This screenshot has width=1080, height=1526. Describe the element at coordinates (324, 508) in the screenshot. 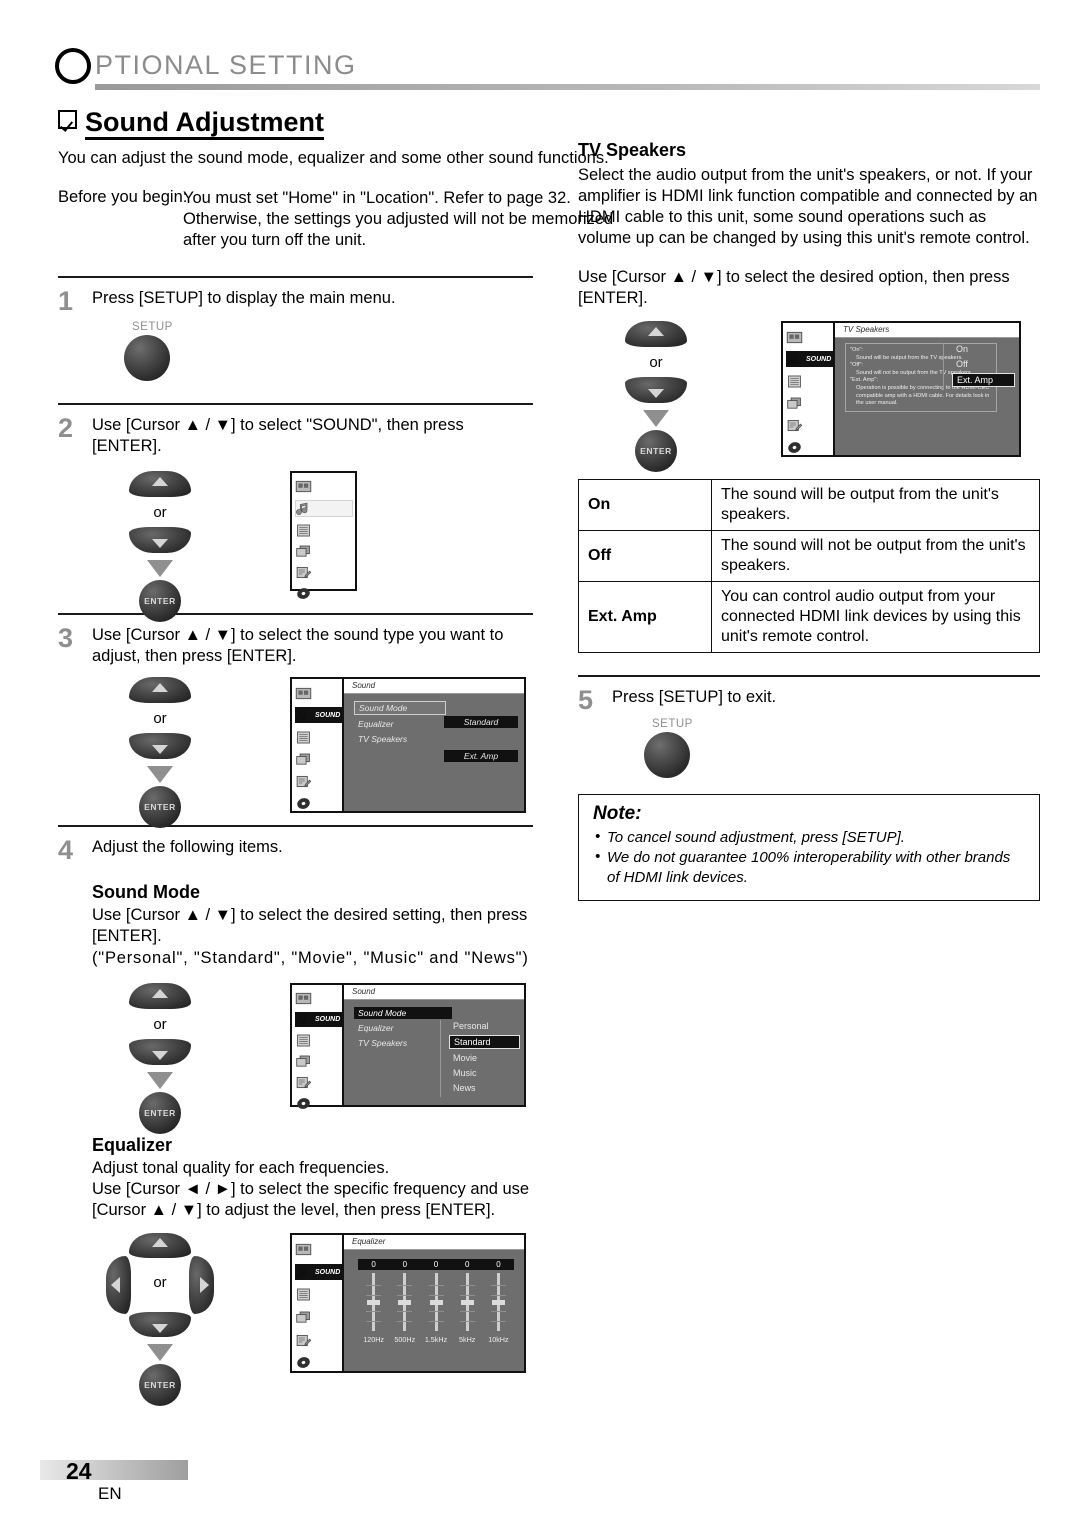

I see `sound-icon` at that location.